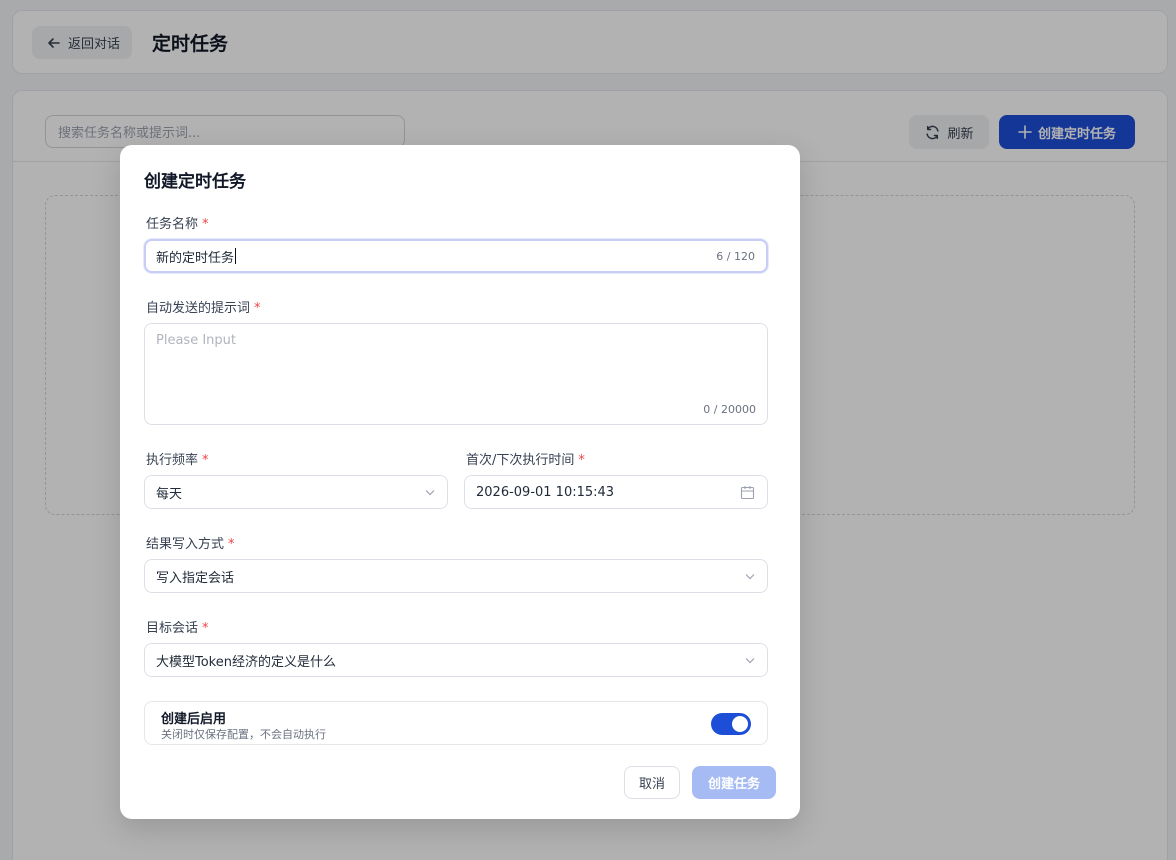 The height and width of the screenshot is (860, 1176). I want to click on target-conversation-value: 大模型Token经济的定义是什么, so click(246, 662).